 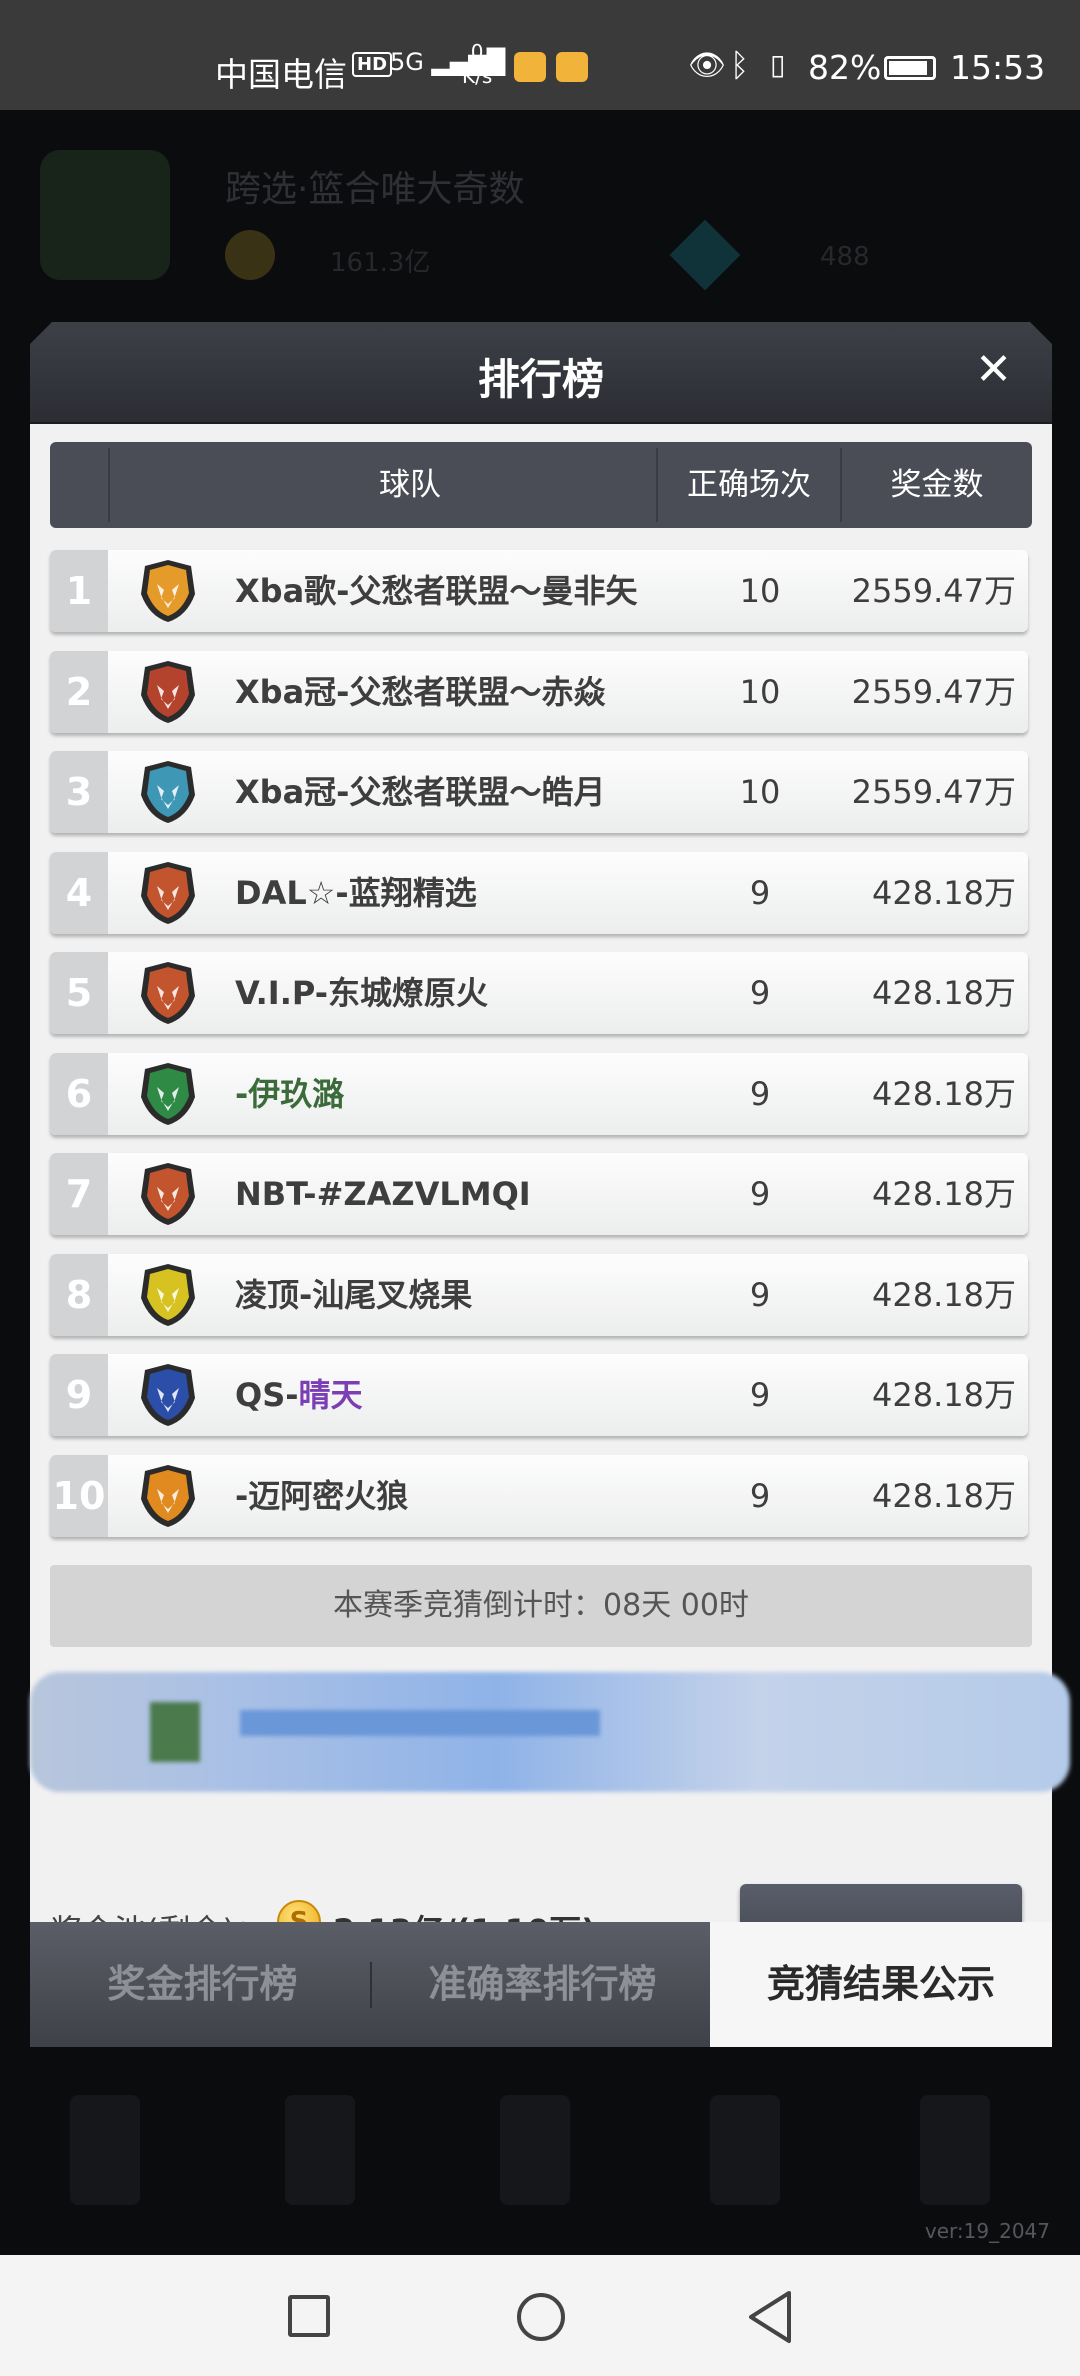 I want to click on speed-unit: K/s, so click(x=477, y=76).